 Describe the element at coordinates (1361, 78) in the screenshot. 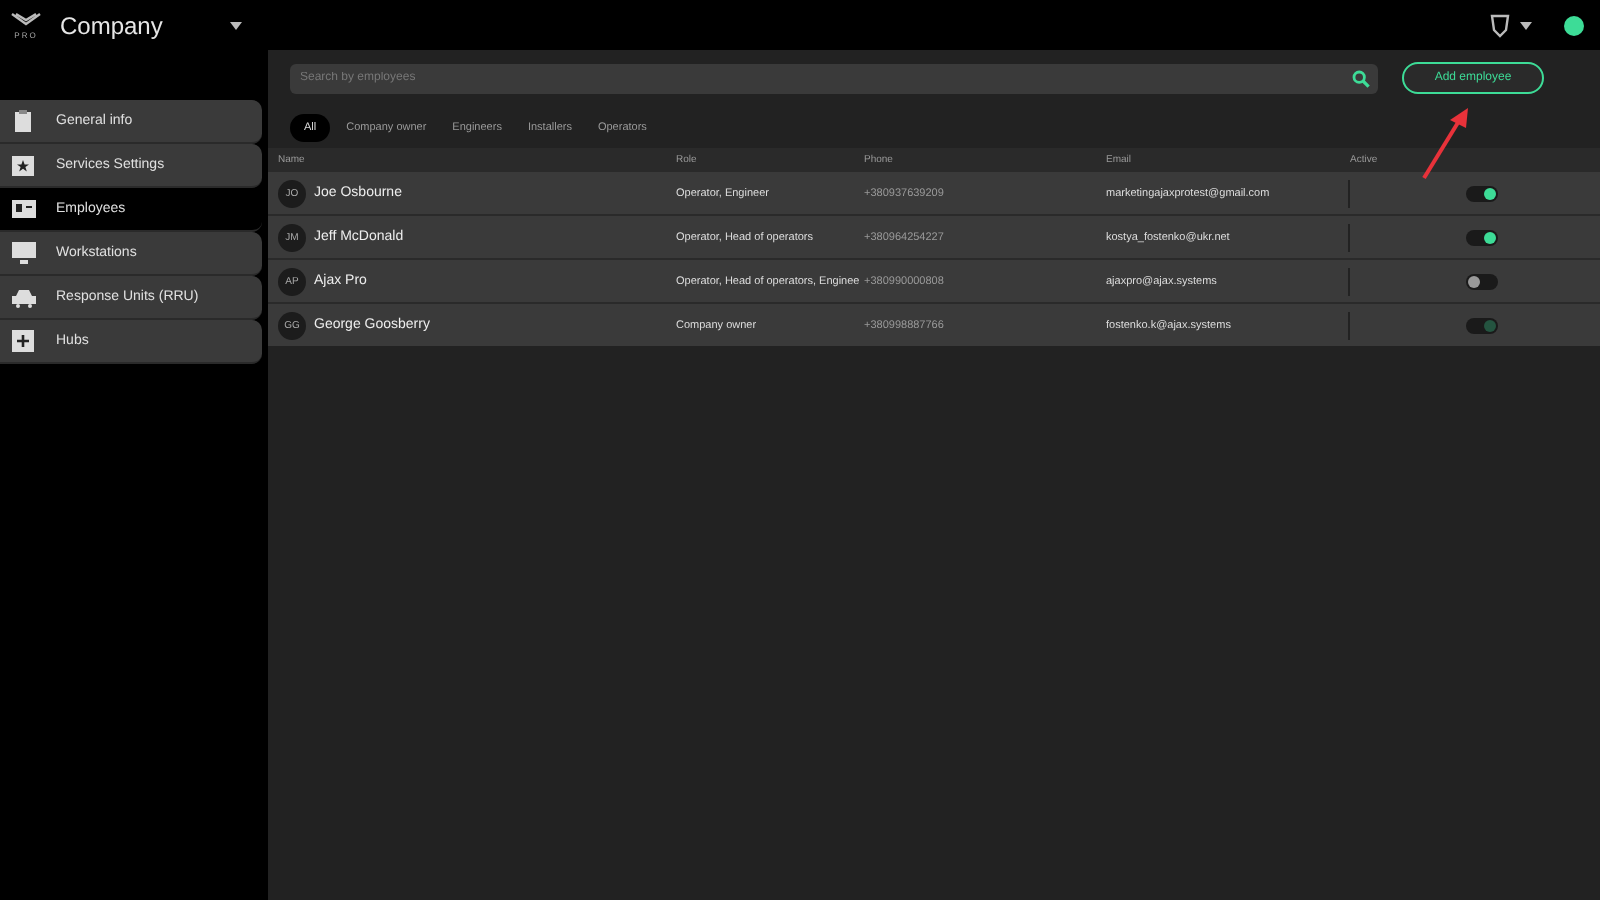

I see `search-icon` at that location.